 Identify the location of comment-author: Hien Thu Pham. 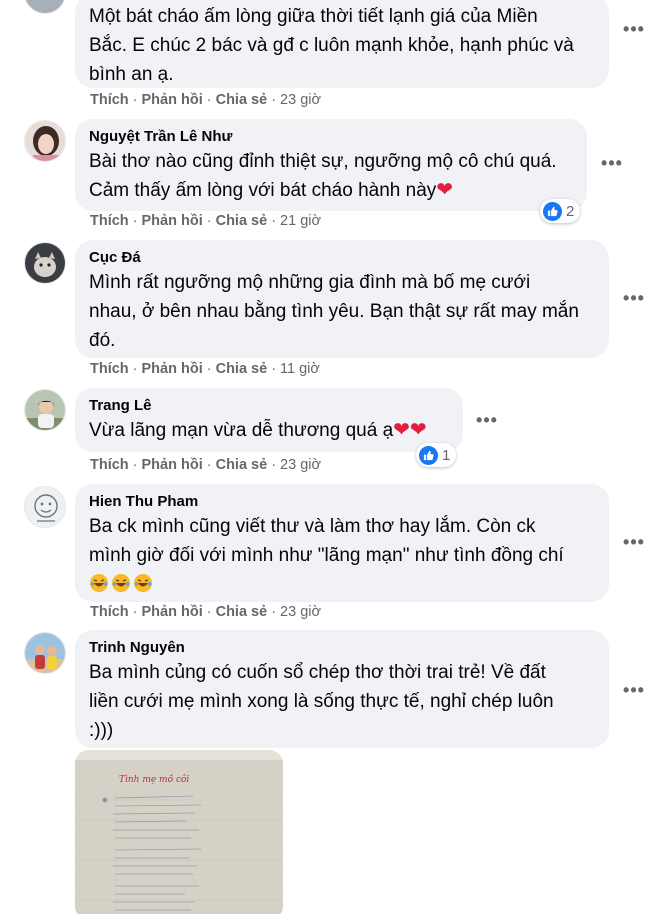
(342, 502).